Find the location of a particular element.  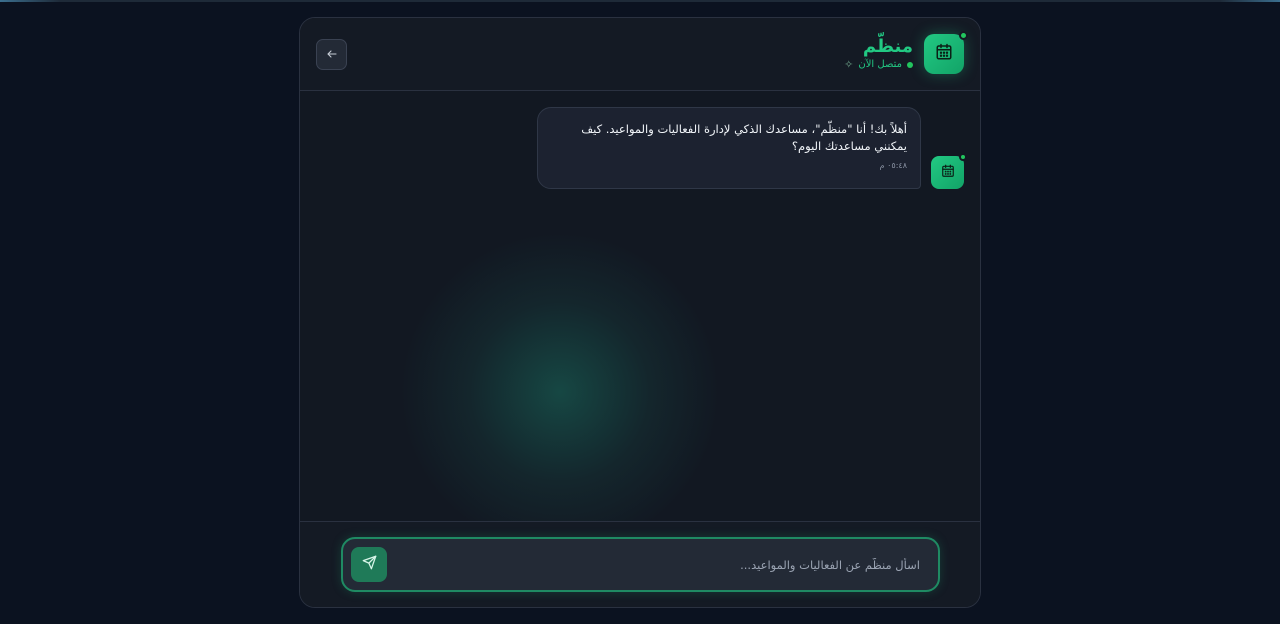

chat-header: منظّم متصل الآن ✧ is located at coordinates (640, 54).